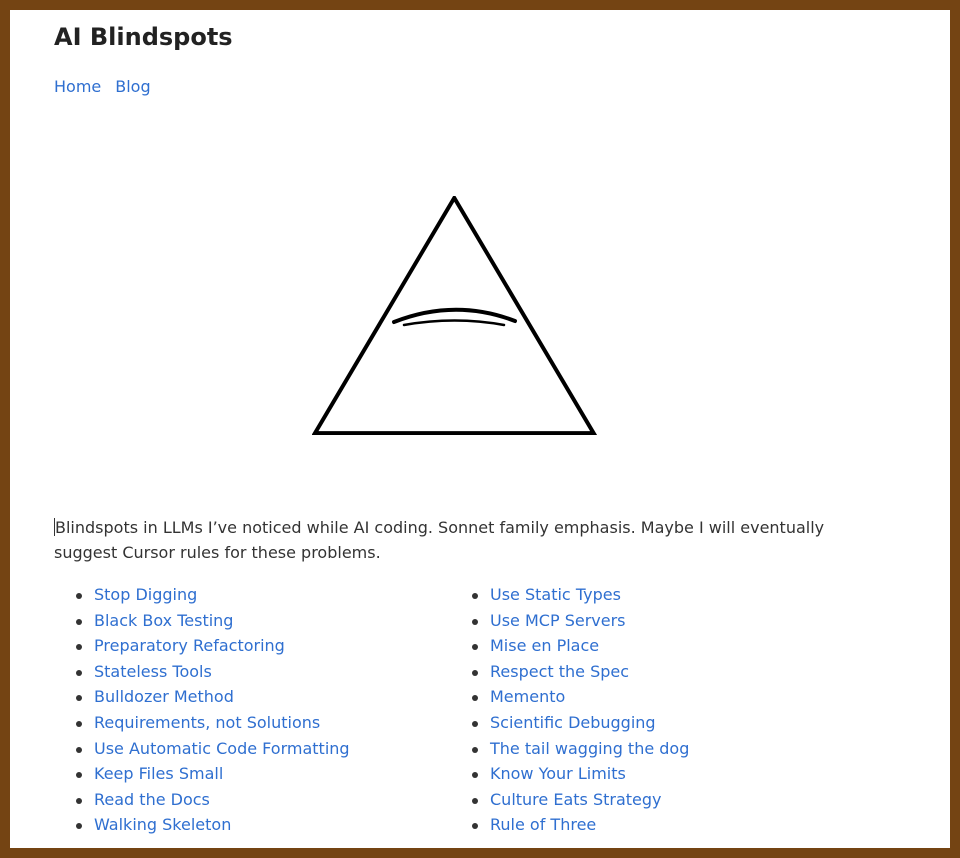  What do you see at coordinates (252, 800) in the screenshot?
I see `list-item: Read the Docs` at bounding box center [252, 800].